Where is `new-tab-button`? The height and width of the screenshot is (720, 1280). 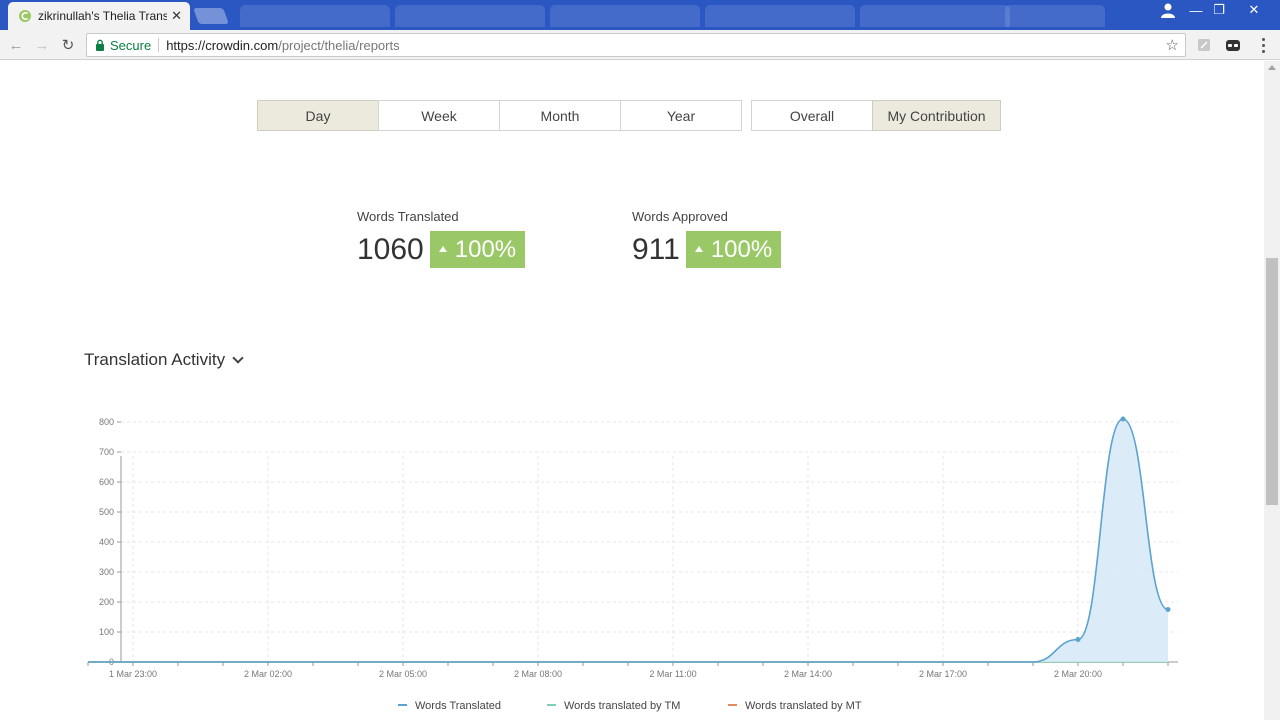 new-tab-button is located at coordinates (211, 16).